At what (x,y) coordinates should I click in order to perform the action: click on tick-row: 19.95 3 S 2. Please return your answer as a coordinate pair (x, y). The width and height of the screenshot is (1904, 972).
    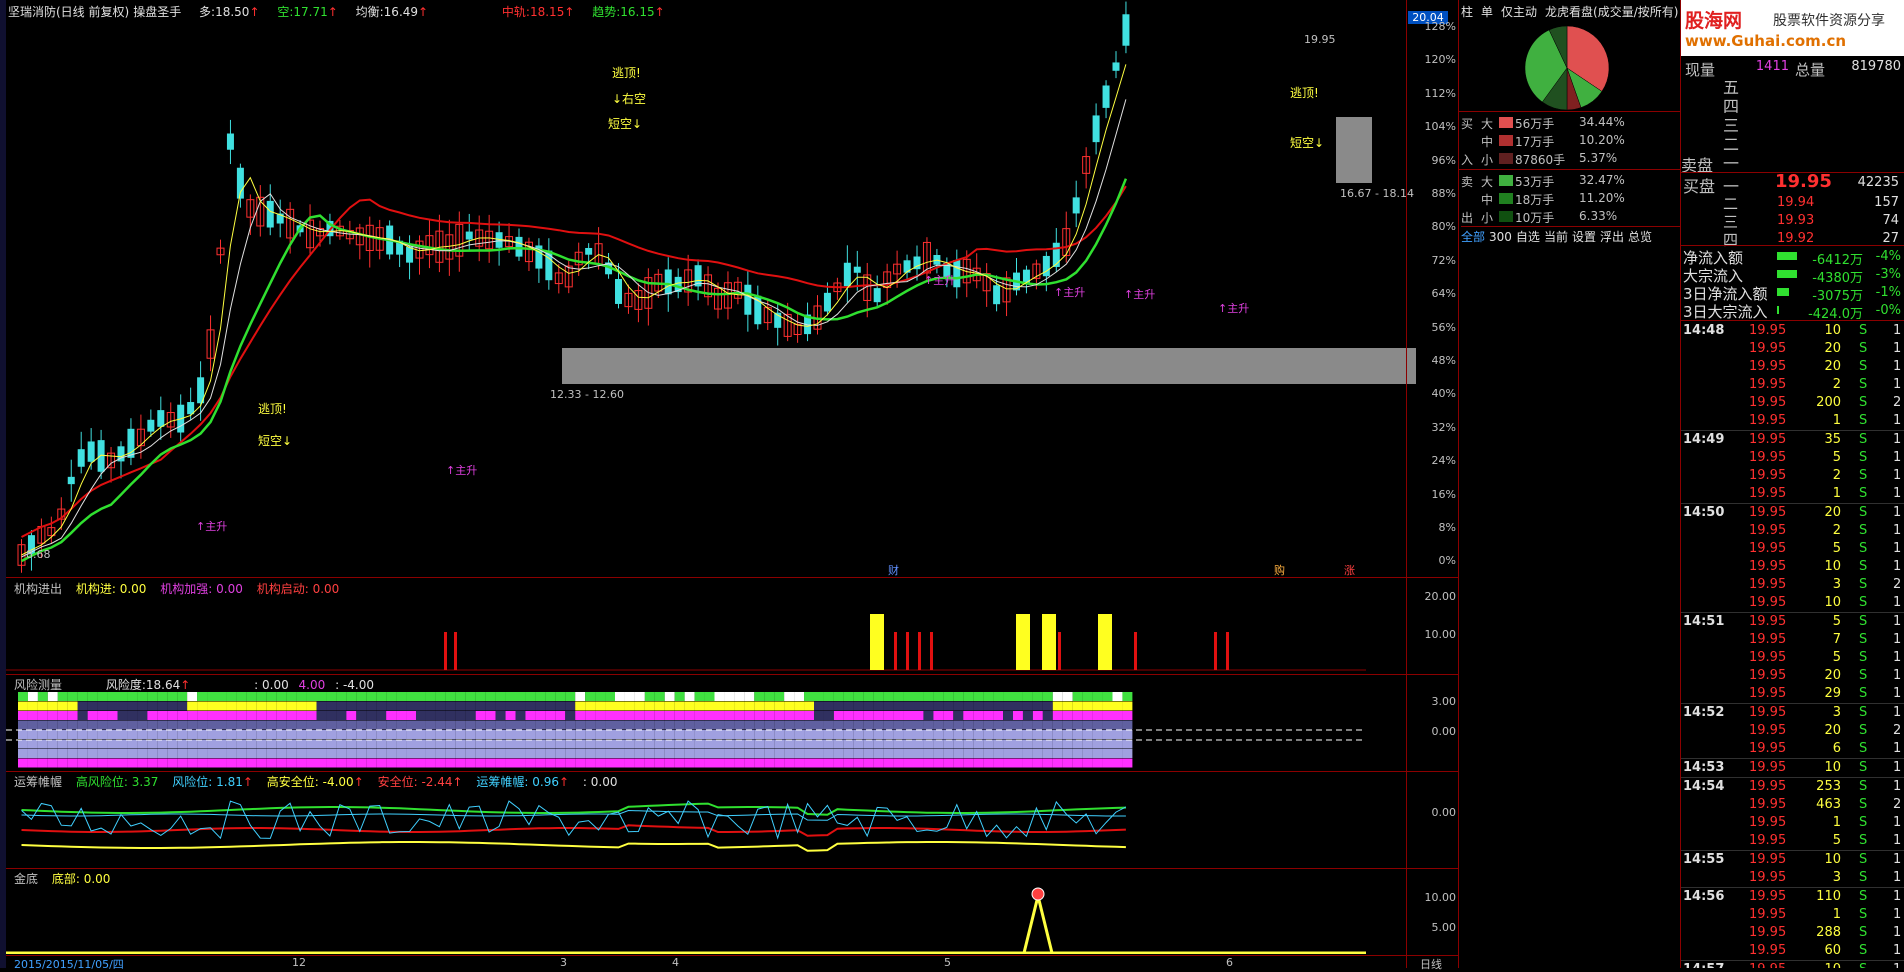
    Looking at the image, I should click on (1792, 585).